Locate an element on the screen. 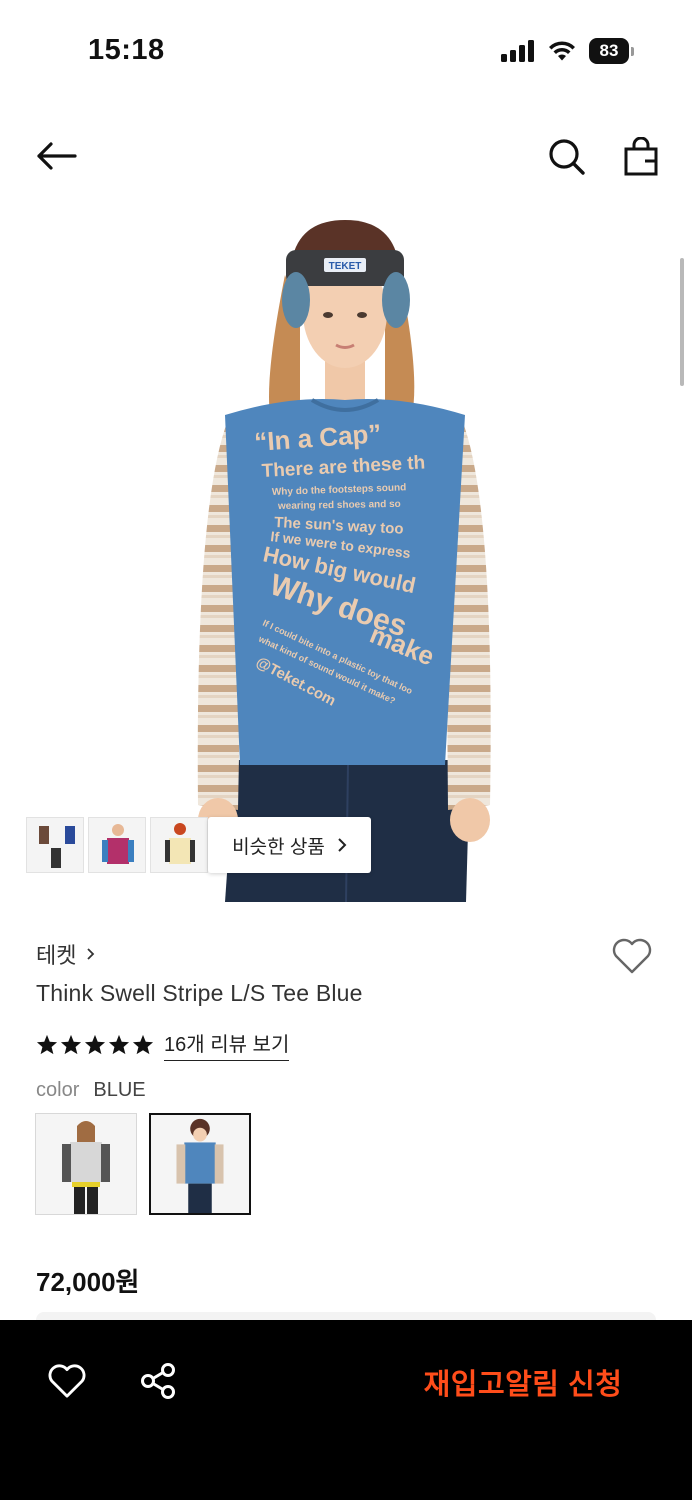  wishlist-button is located at coordinates (632, 956).